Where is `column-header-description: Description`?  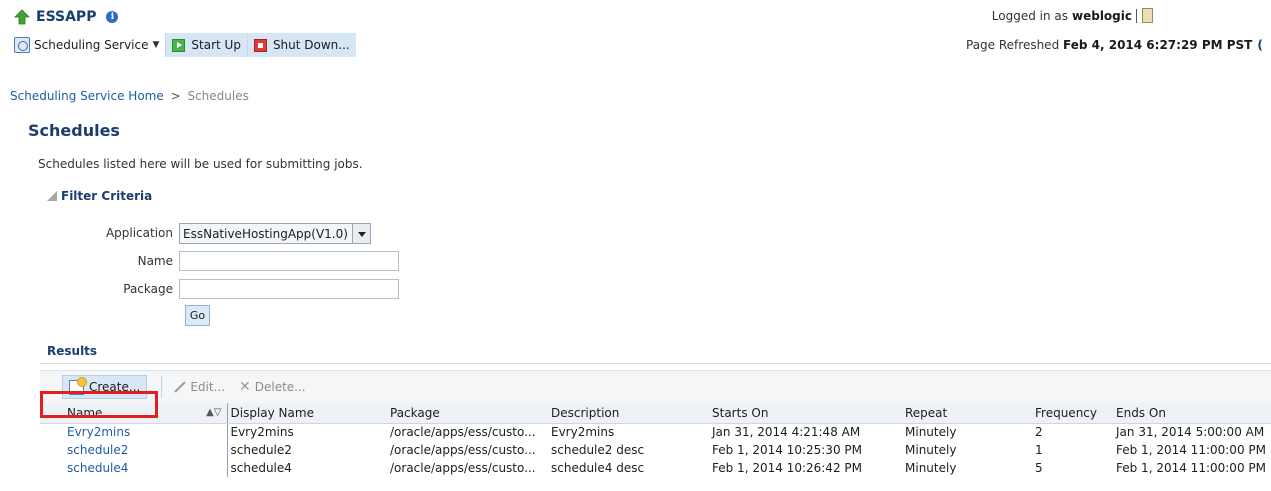
column-header-description: Description is located at coordinates (628, 413).